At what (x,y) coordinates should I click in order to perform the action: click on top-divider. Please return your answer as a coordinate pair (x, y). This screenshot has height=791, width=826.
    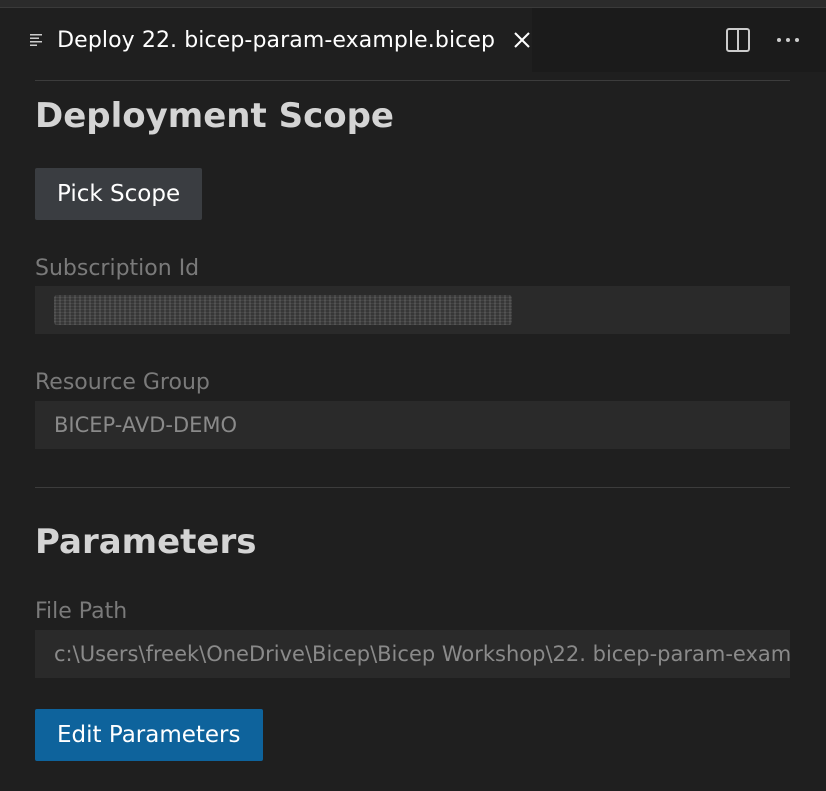
    Looking at the image, I should click on (412, 80).